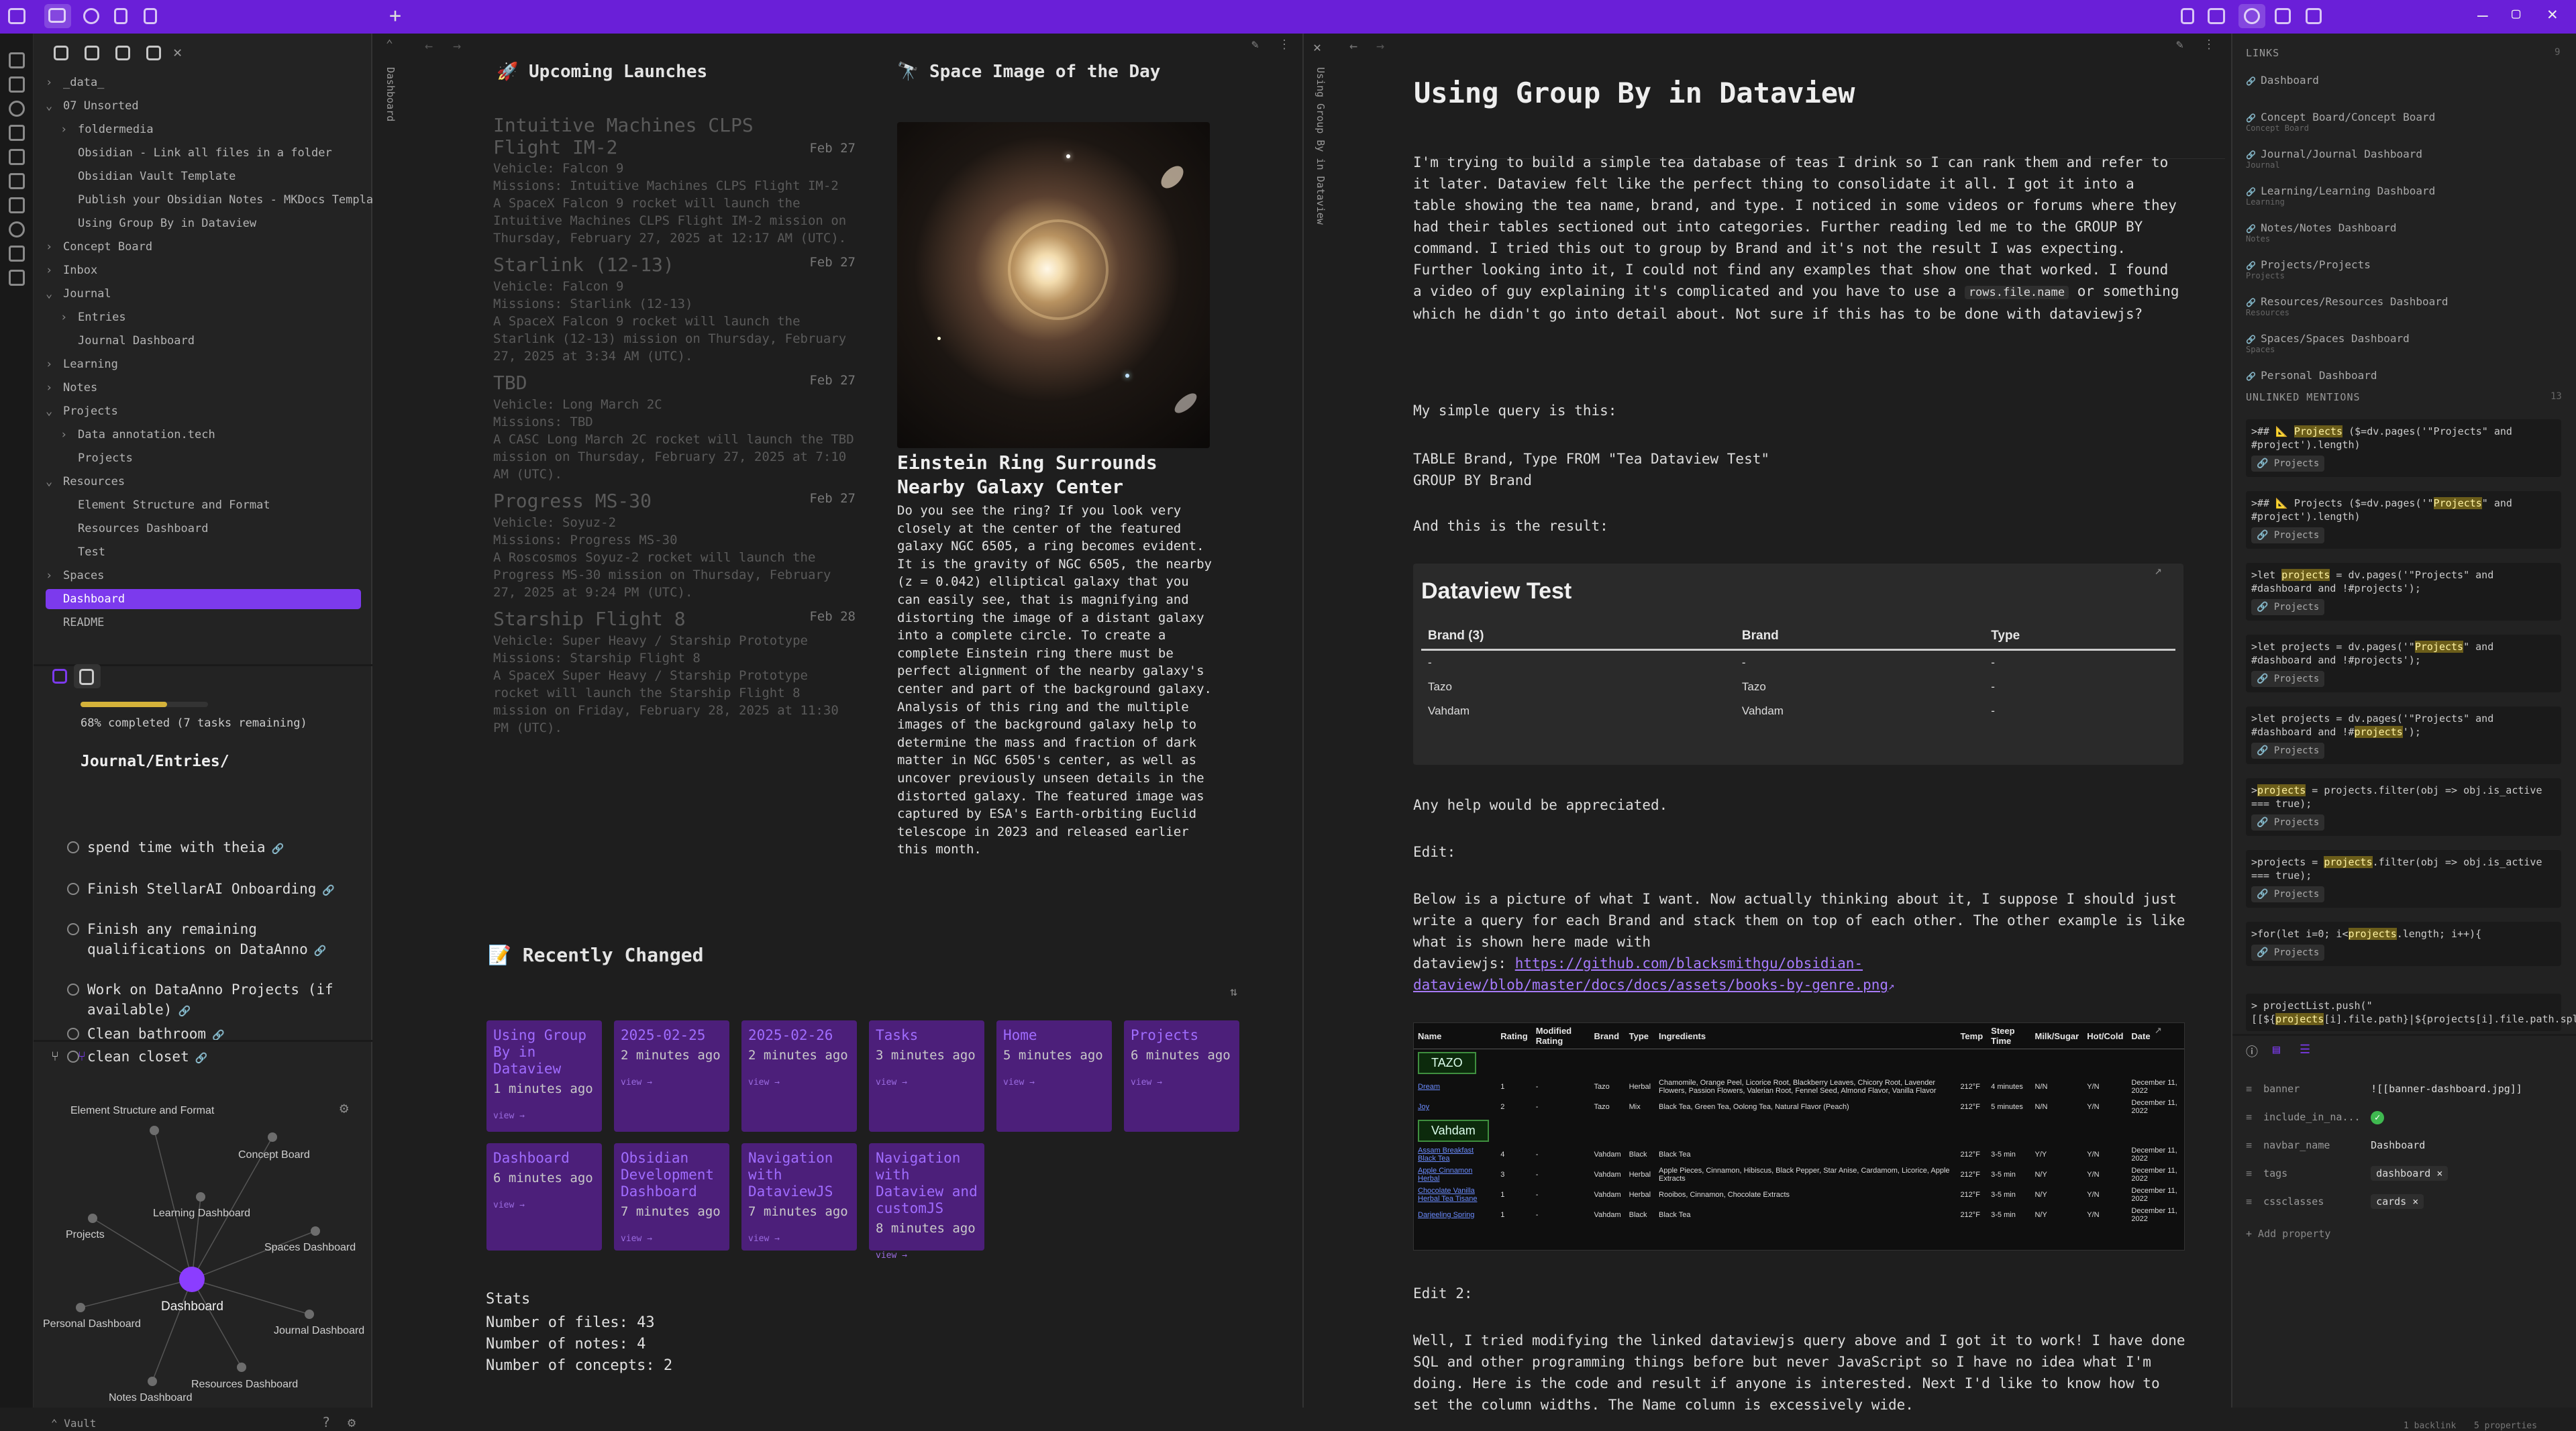 The image size is (2576, 1431). Describe the element at coordinates (2187, 16) in the screenshot. I see `dropdown-icon` at that location.